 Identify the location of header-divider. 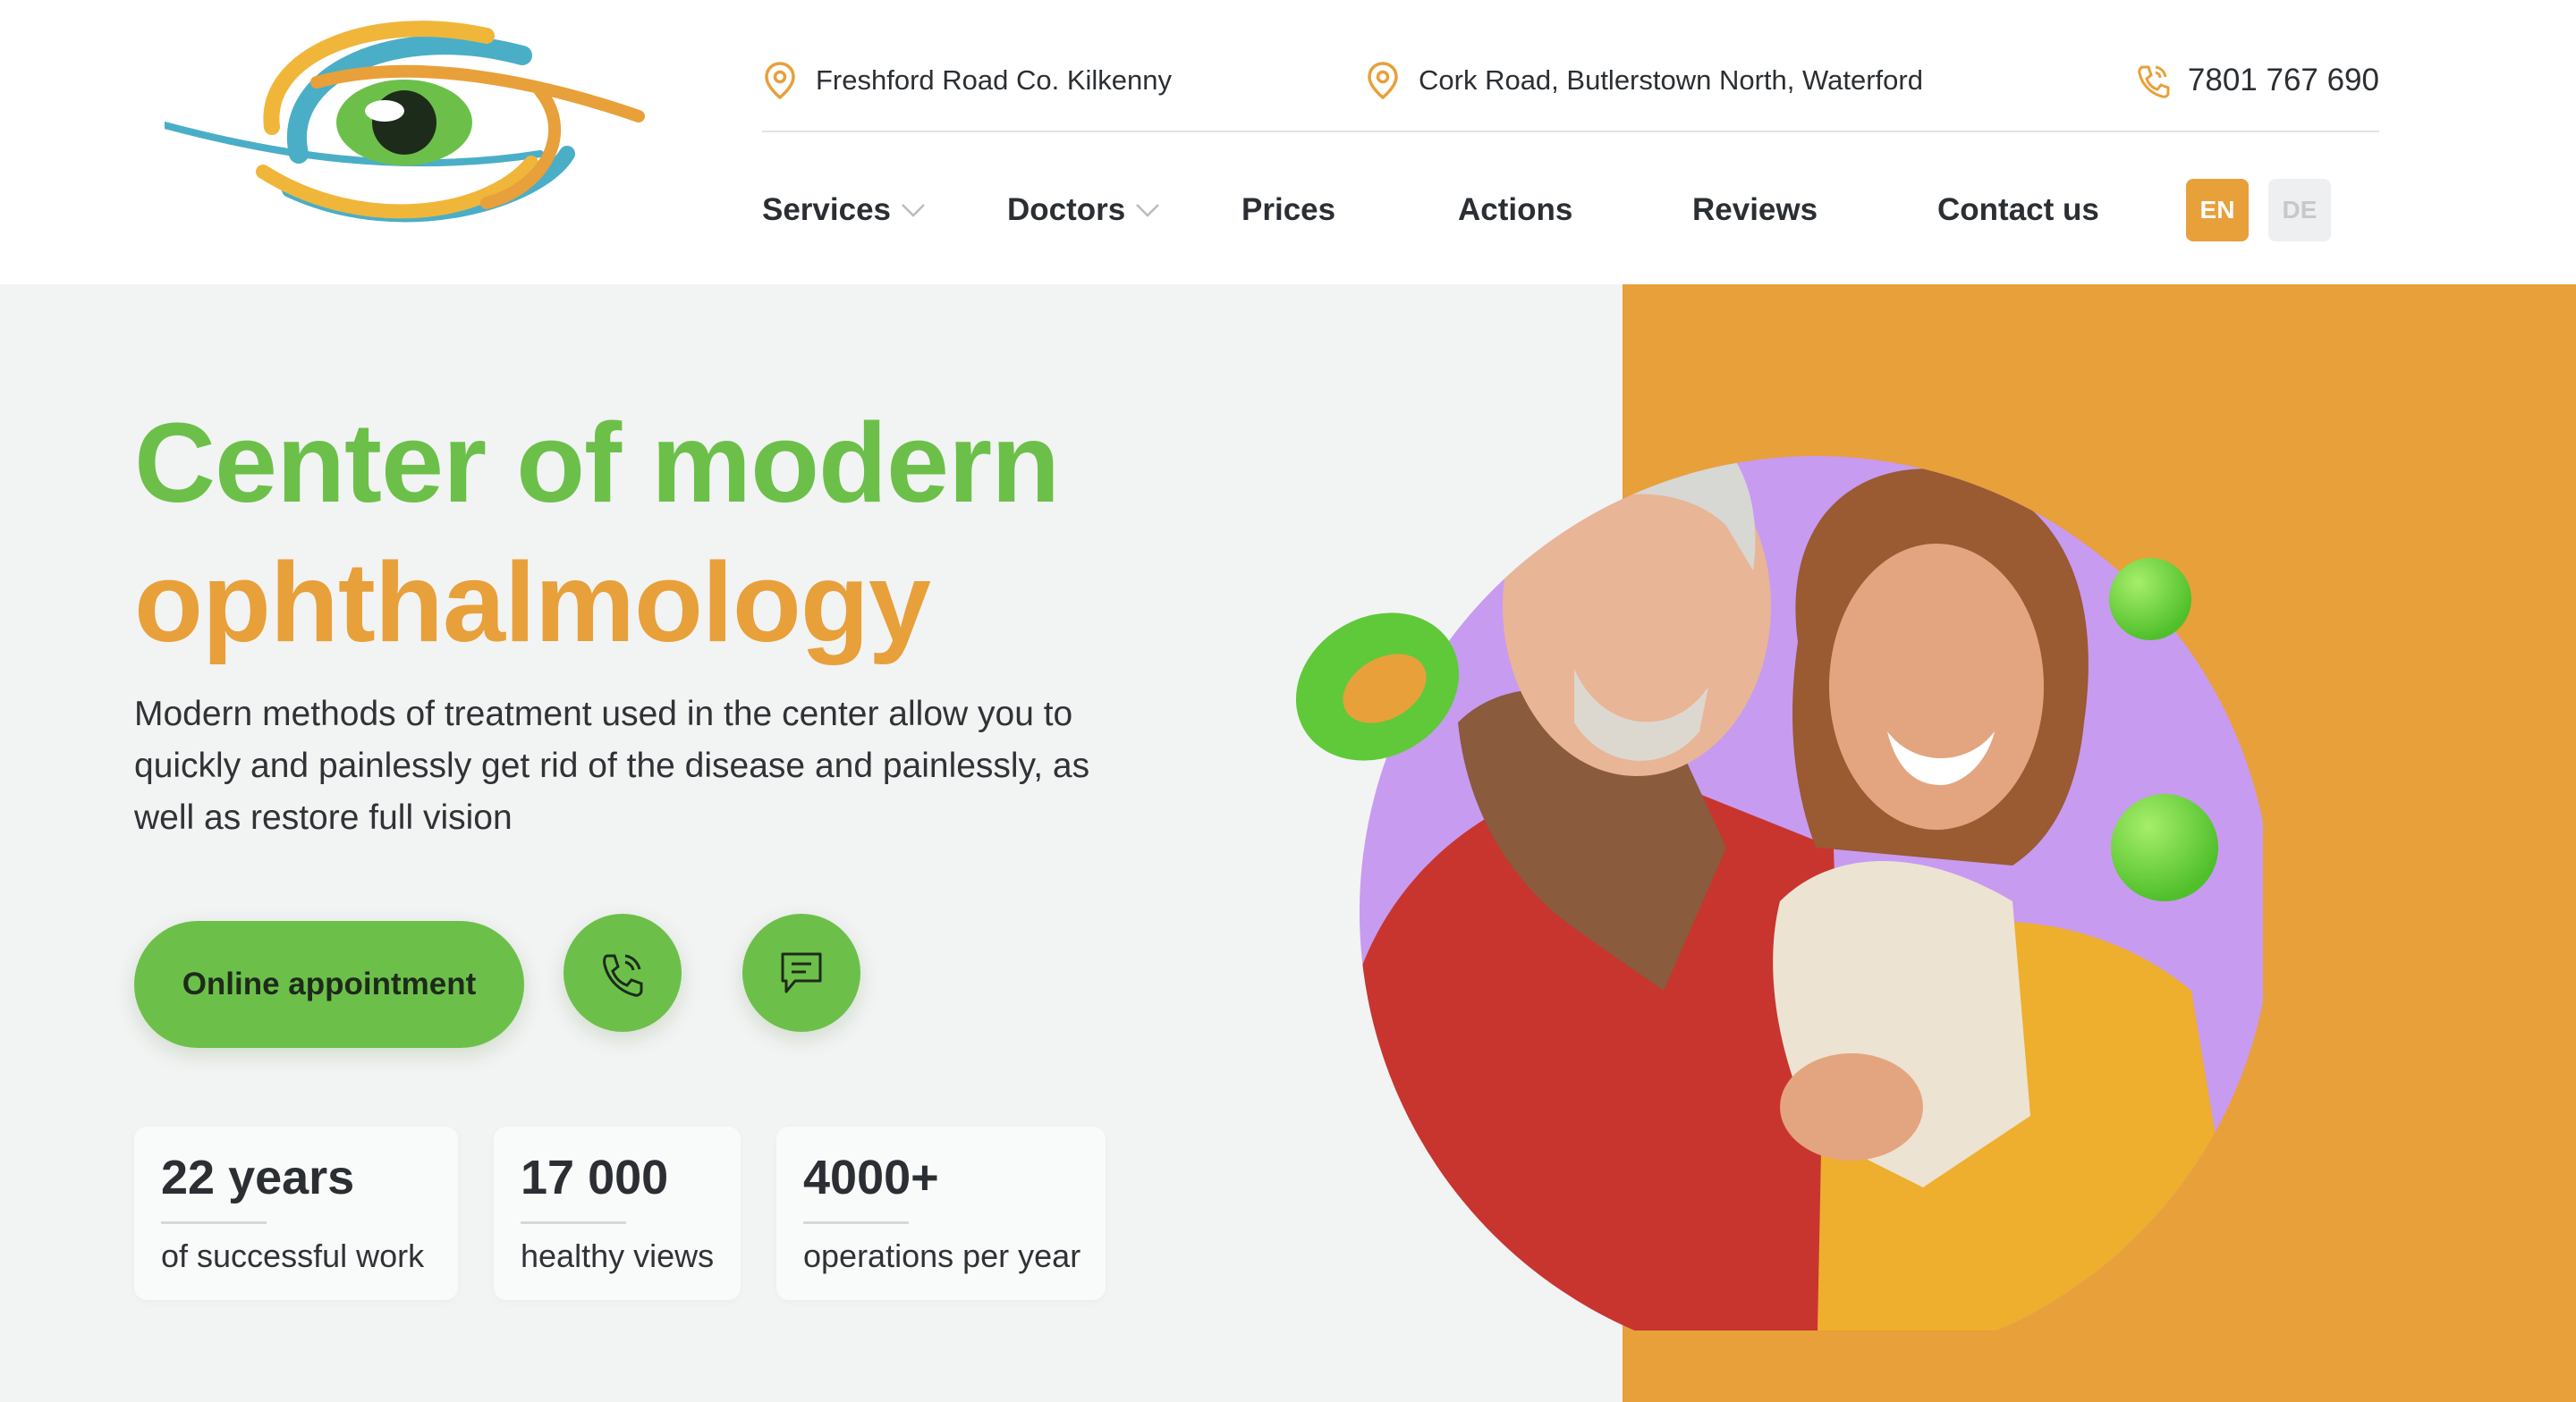
(1570, 131).